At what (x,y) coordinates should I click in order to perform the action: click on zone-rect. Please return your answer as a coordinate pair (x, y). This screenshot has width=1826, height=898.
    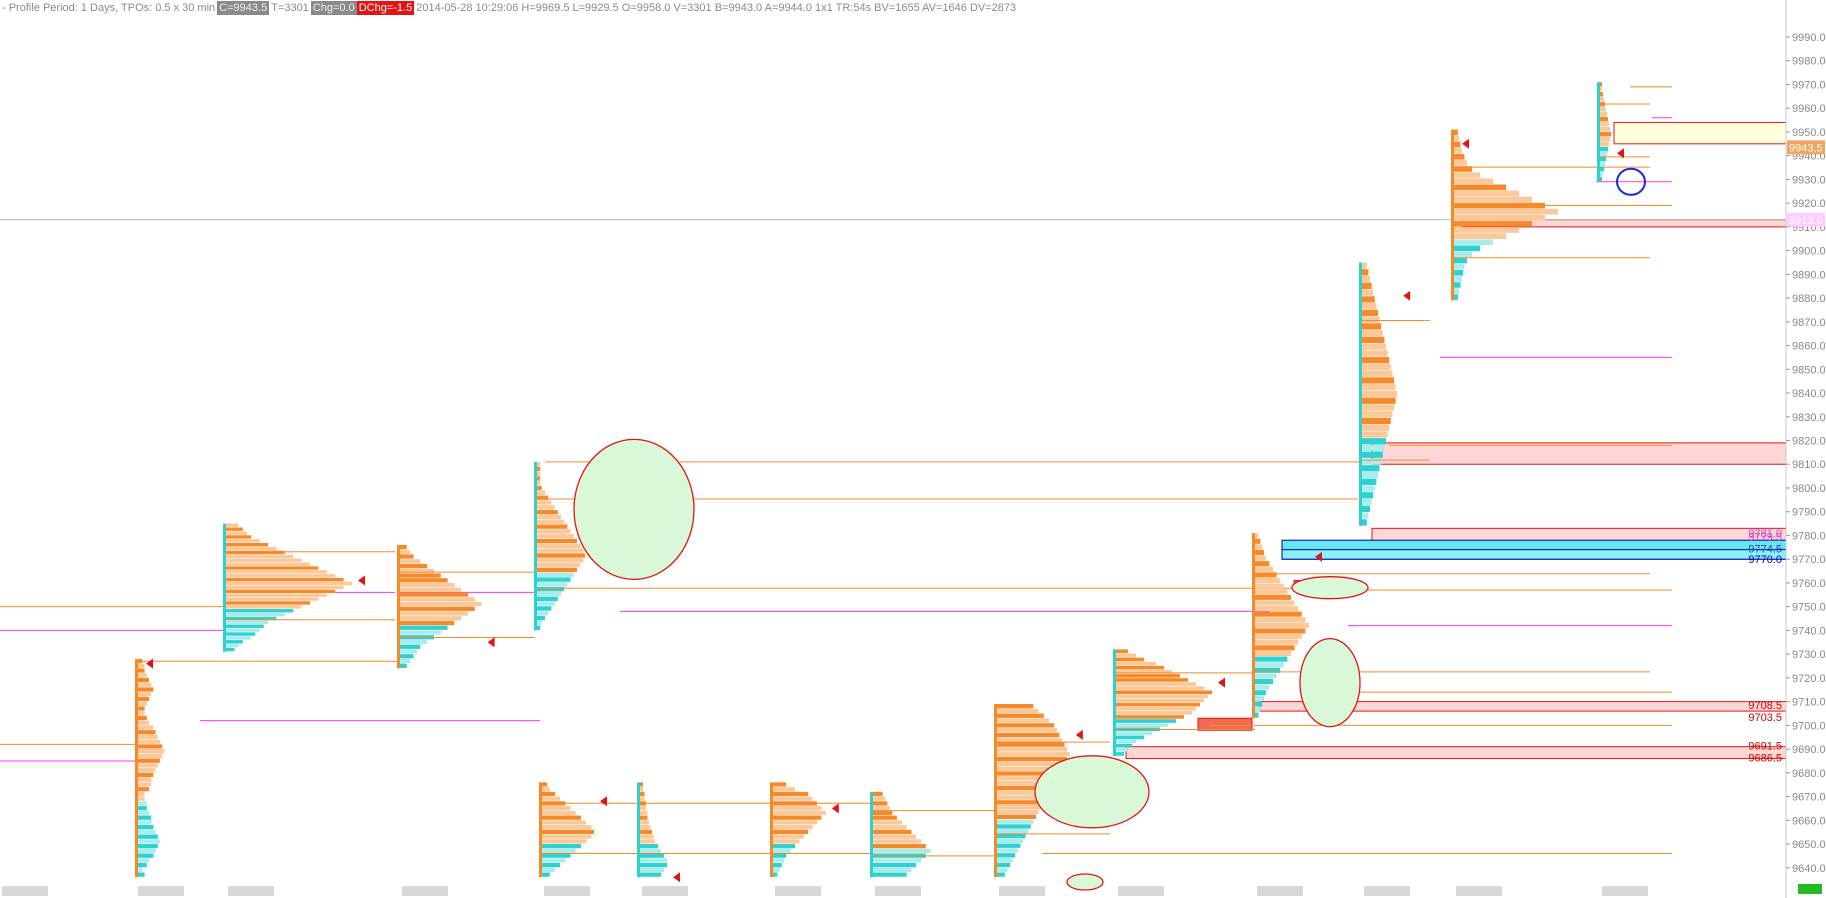
    Looking at the image, I should click on (1700, 133).